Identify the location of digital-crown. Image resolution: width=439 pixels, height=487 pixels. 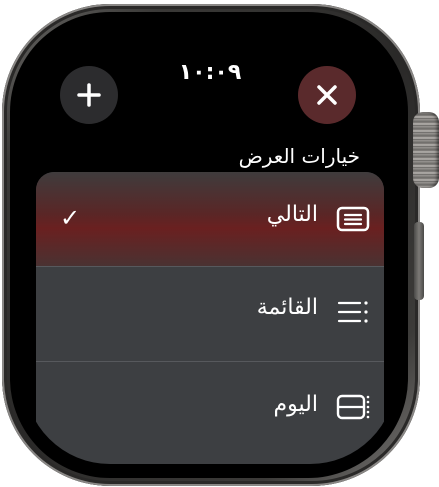
(426, 150).